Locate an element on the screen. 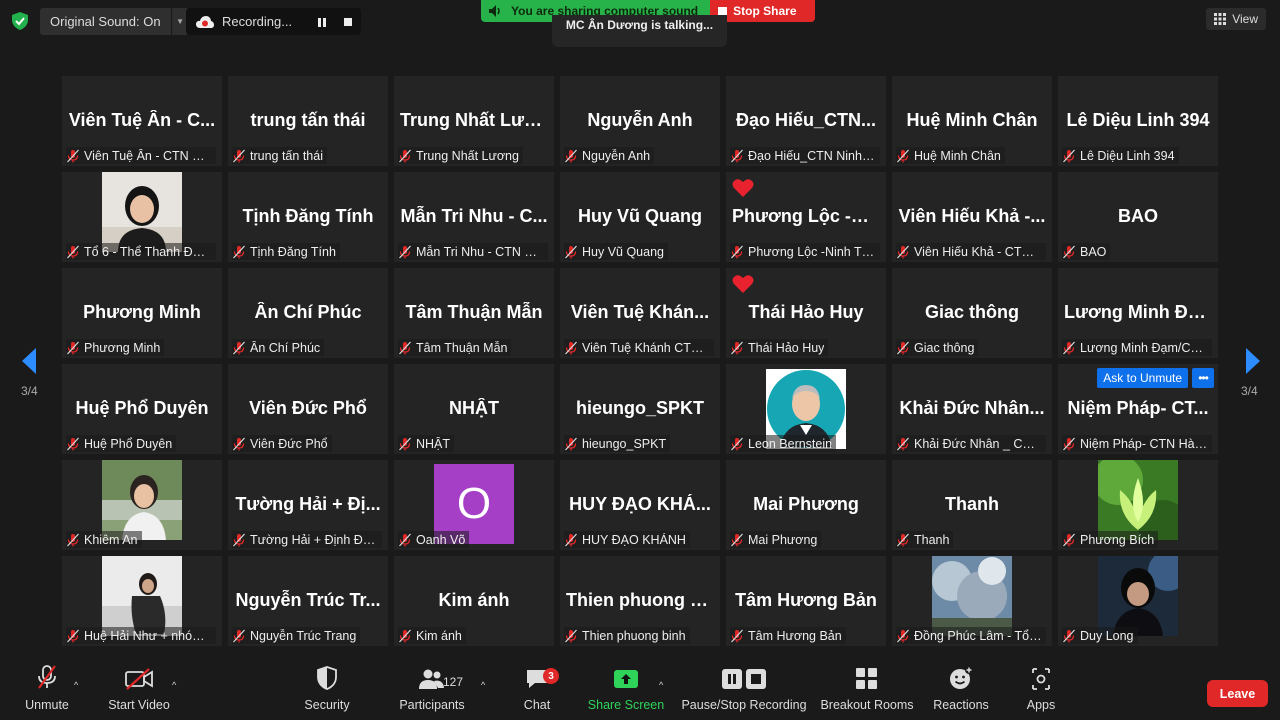 The width and height of the screenshot is (1280, 720). participant-tile: Thái Hảo Huy Thái Hảo Huy is located at coordinates (806, 313).